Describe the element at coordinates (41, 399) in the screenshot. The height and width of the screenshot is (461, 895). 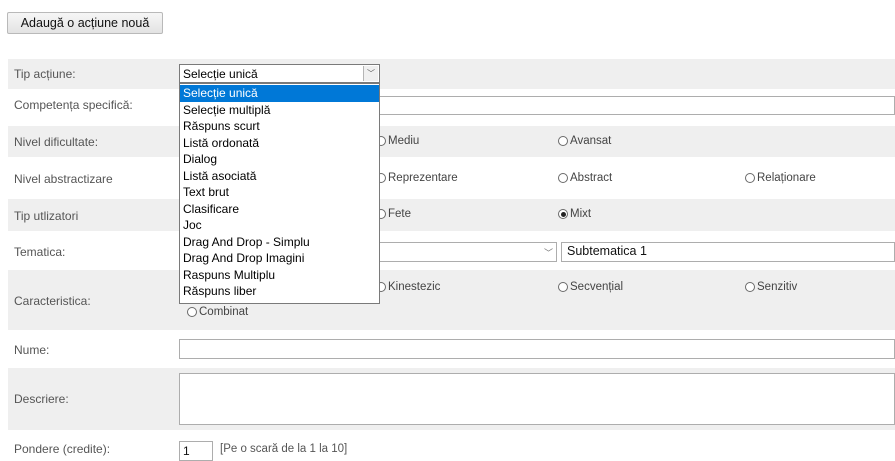
I see `descriere-label: Descriere:` at that location.